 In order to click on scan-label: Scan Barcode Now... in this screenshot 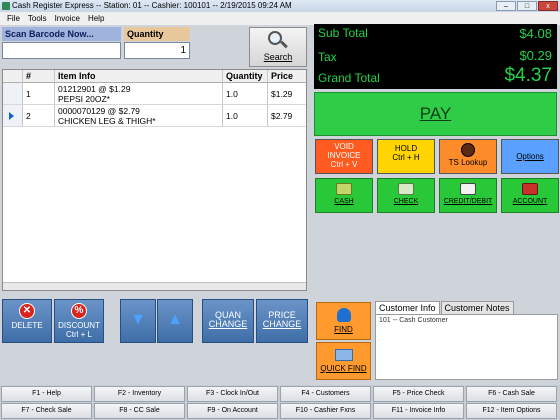, I will do `click(61, 34)`.